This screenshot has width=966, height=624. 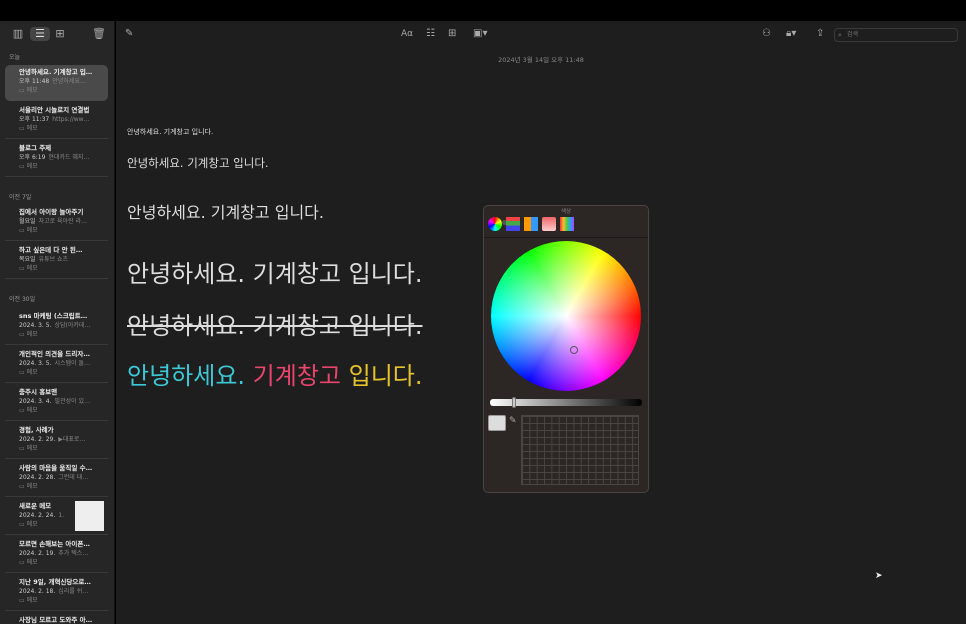 I want to click on color-wheel, so click(x=566, y=316).